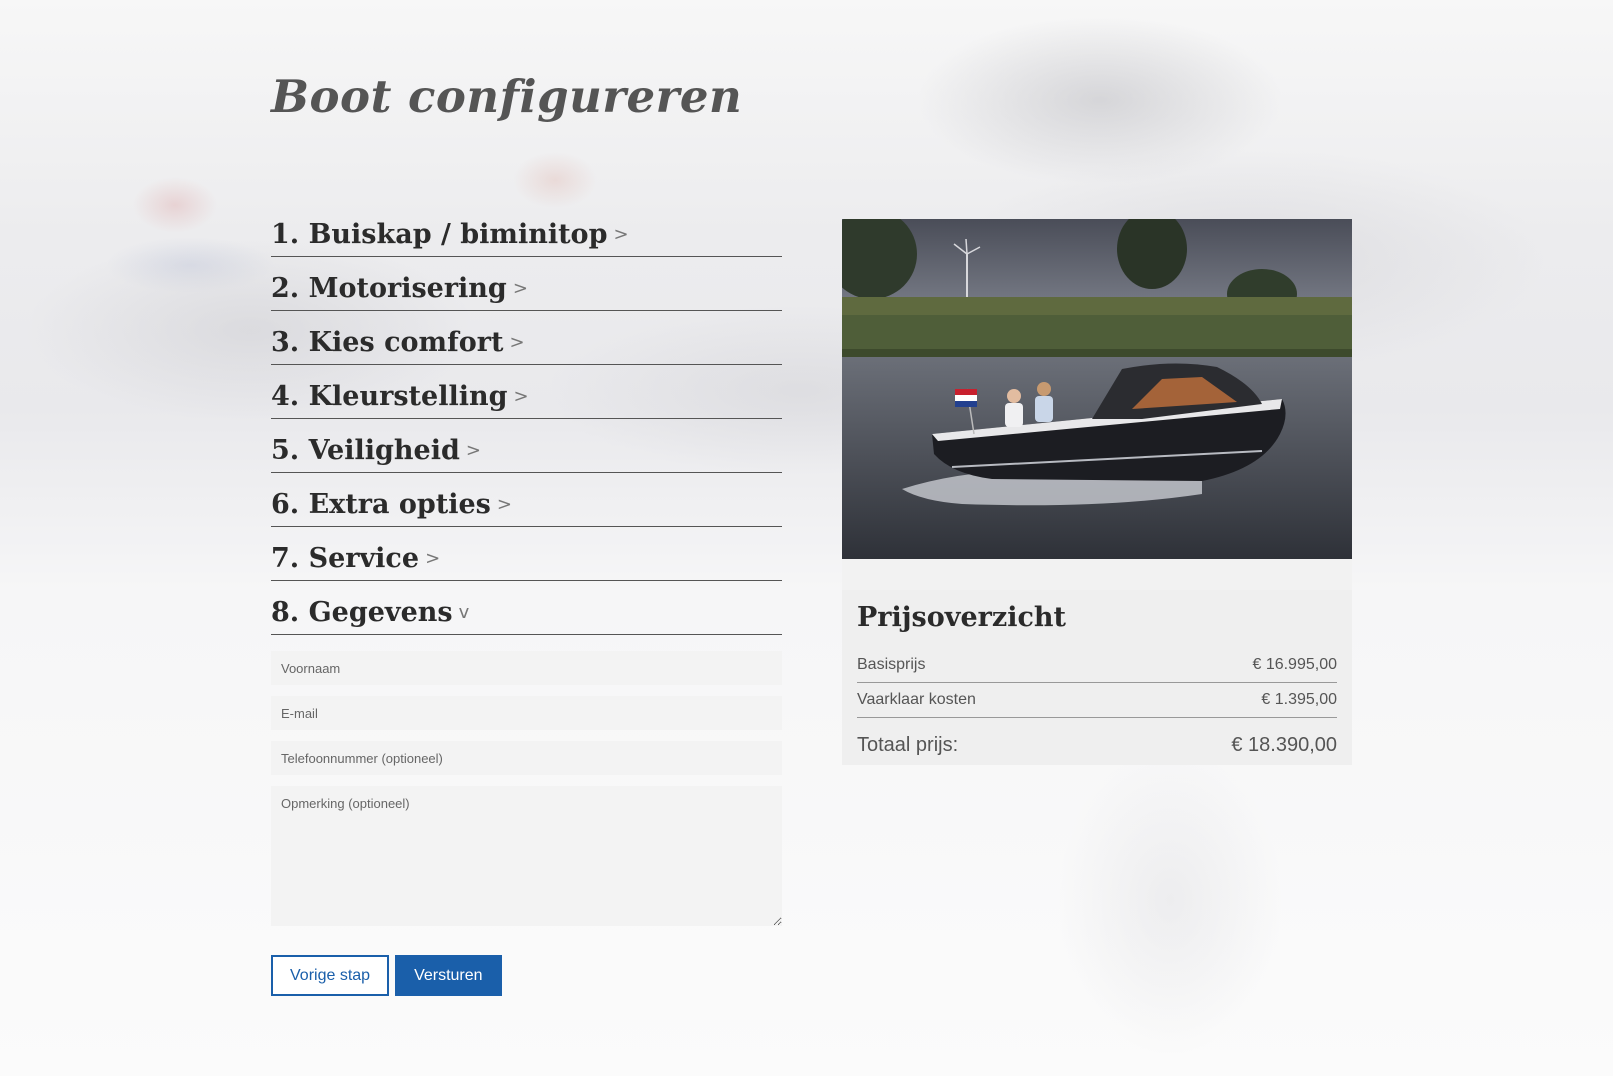  I want to click on step-comfort: 3. Kies comfort >, so click(526, 338).